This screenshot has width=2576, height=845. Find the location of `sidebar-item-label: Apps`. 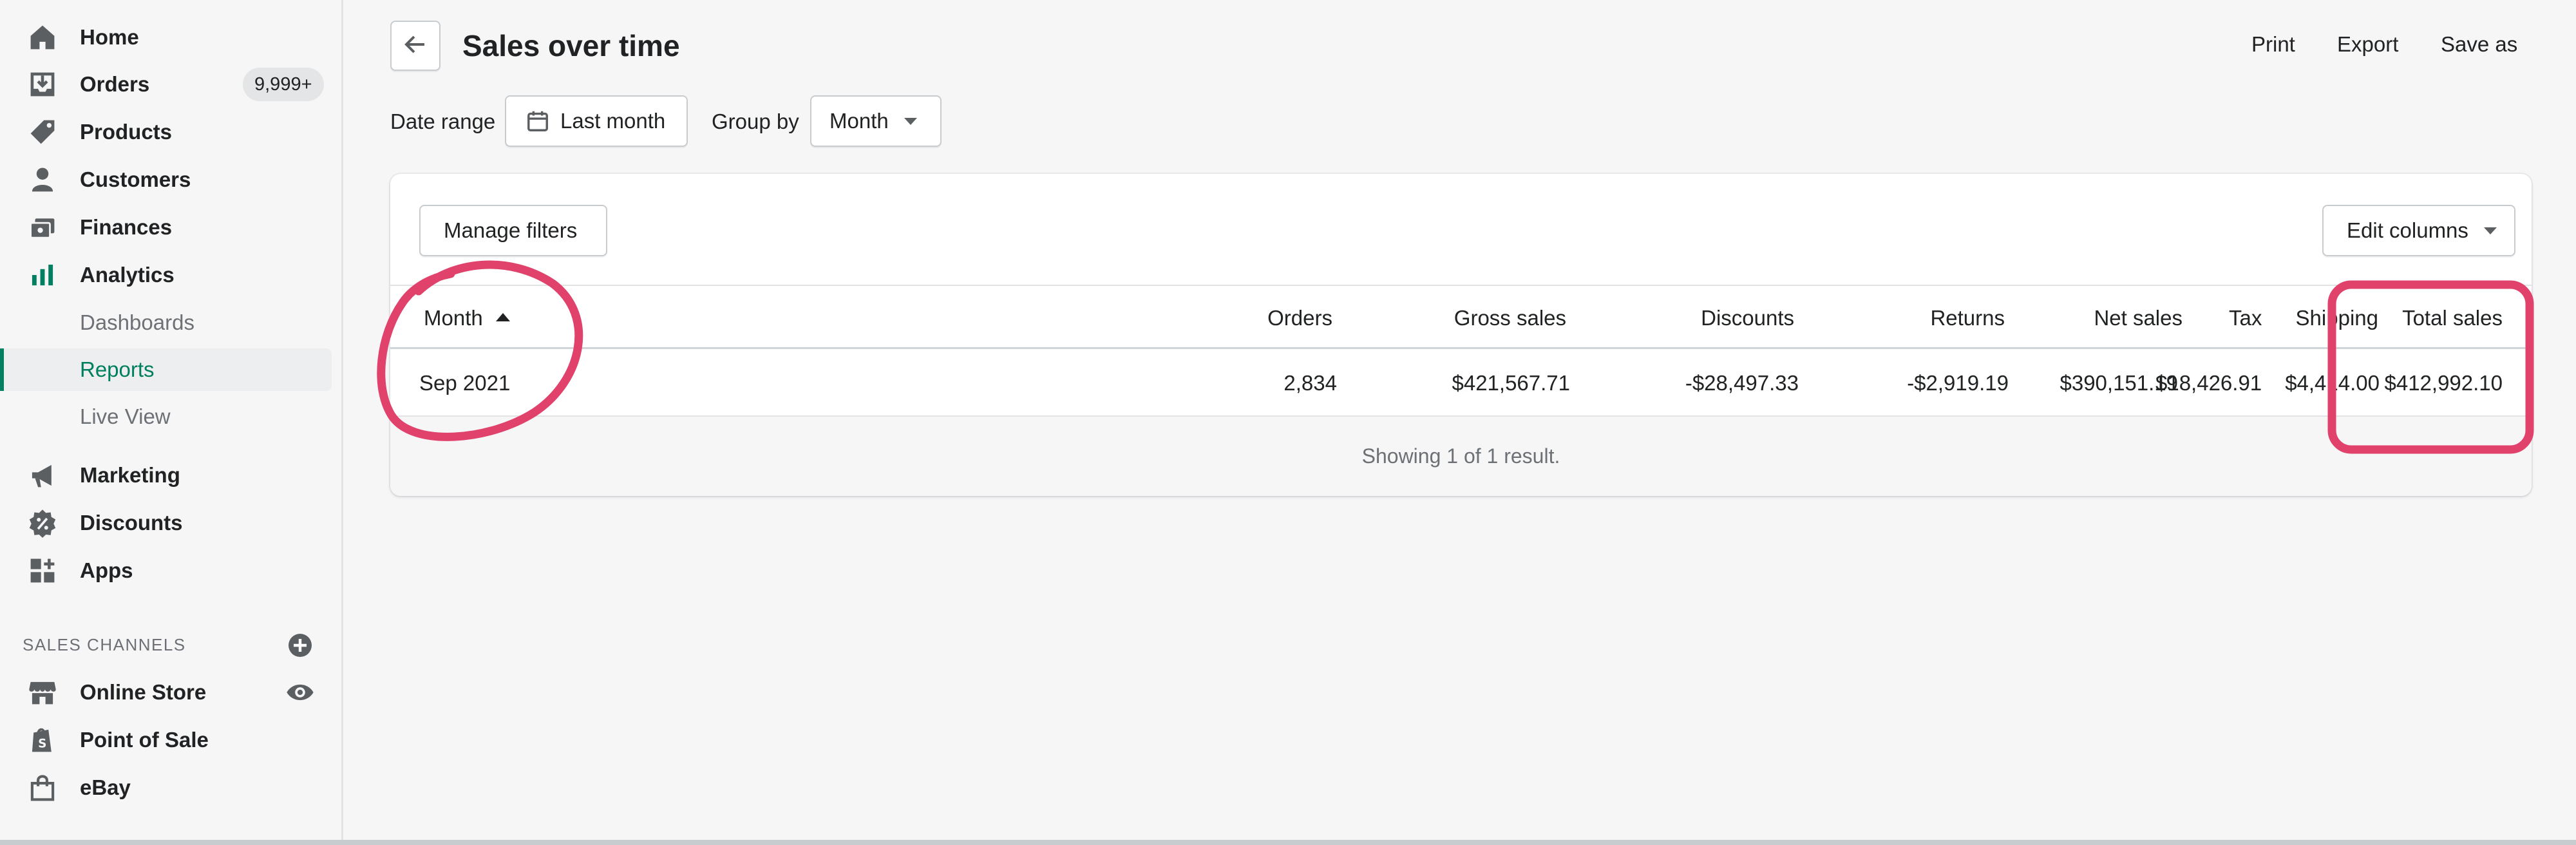

sidebar-item-label: Apps is located at coordinates (107, 570).